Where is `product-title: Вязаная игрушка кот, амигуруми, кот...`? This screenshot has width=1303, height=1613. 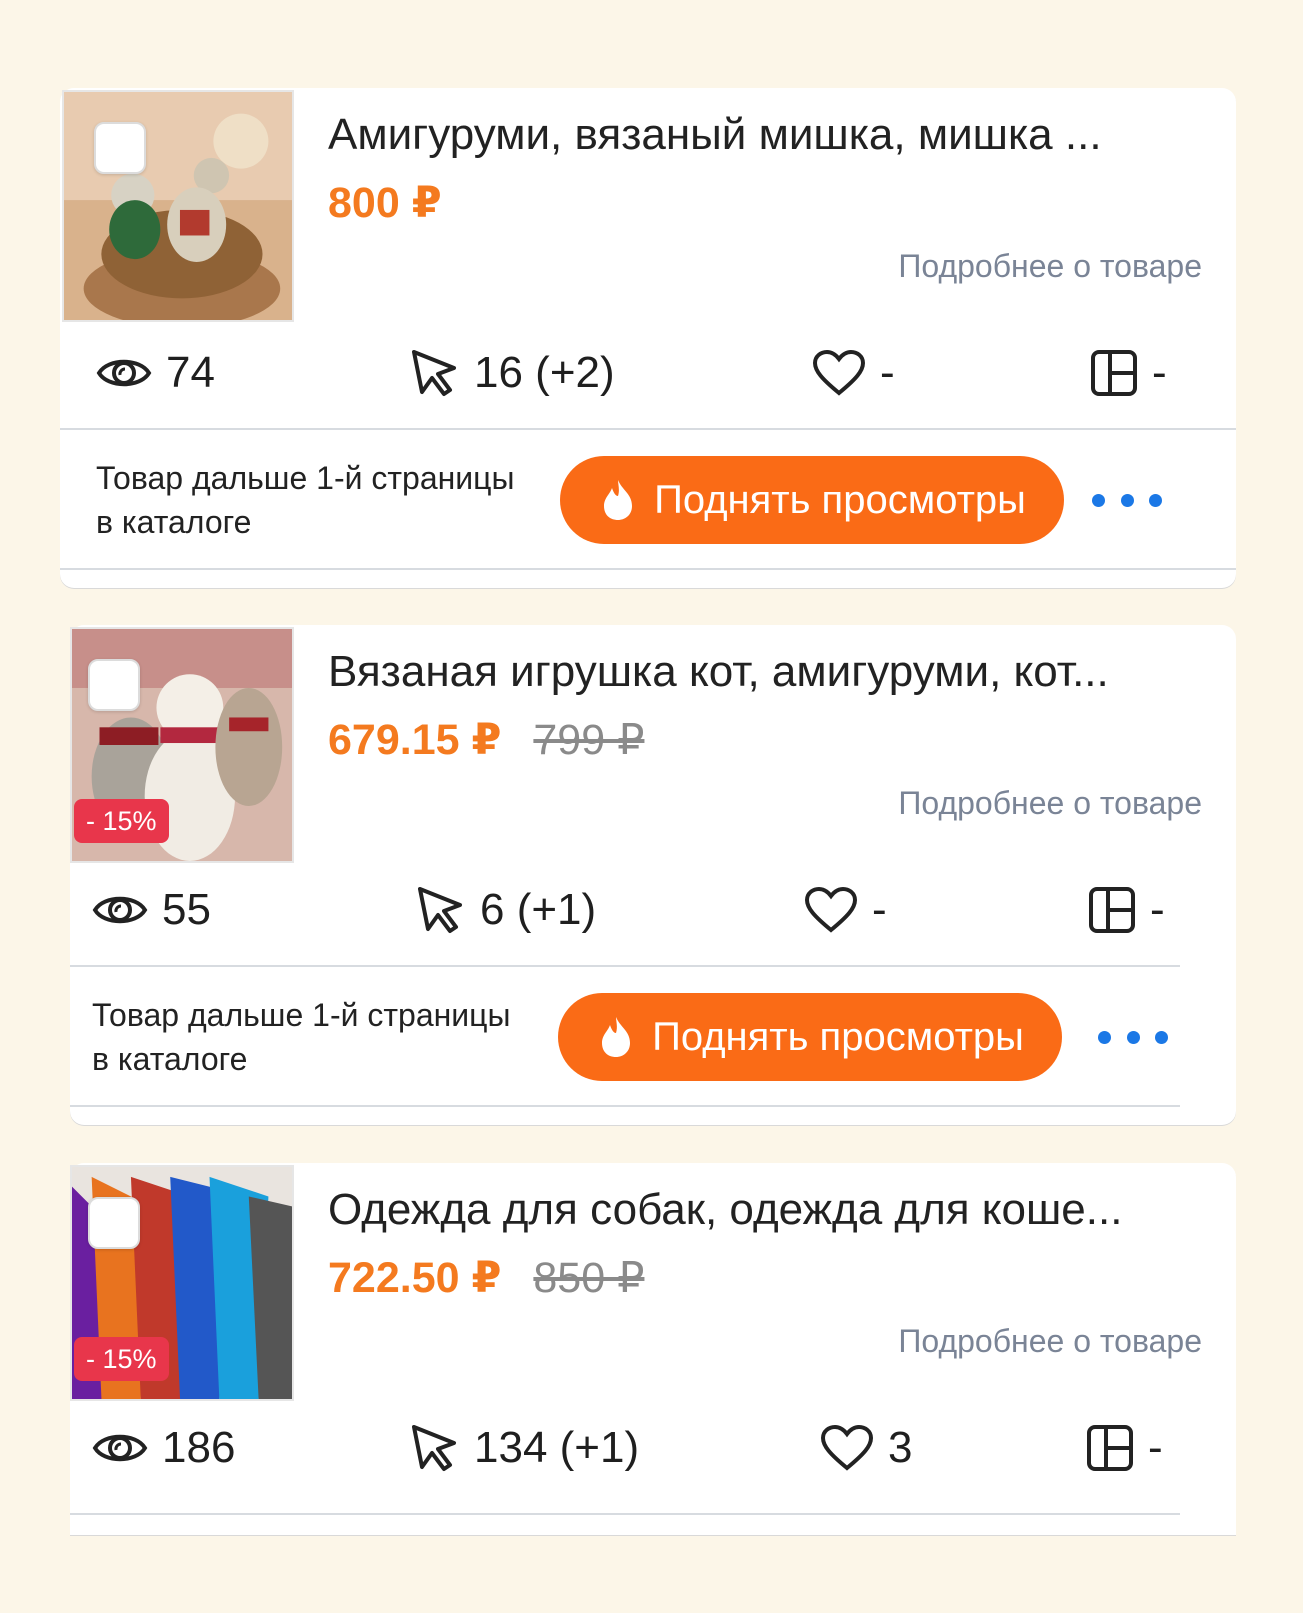 product-title: Вязаная игрушка кот, амигуруми, кот... is located at coordinates (769, 672).